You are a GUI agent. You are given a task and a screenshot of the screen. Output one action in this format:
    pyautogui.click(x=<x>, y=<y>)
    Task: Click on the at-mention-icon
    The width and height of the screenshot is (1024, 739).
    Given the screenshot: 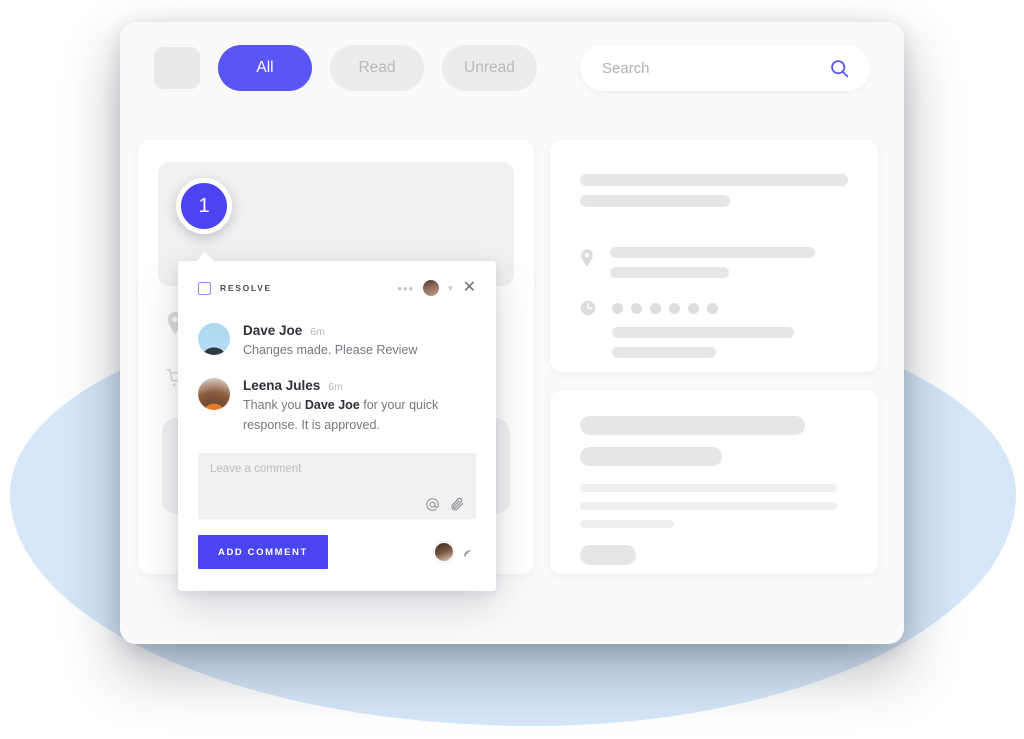 What is the action you would take?
    pyautogui.click(x=432, y=504)
    